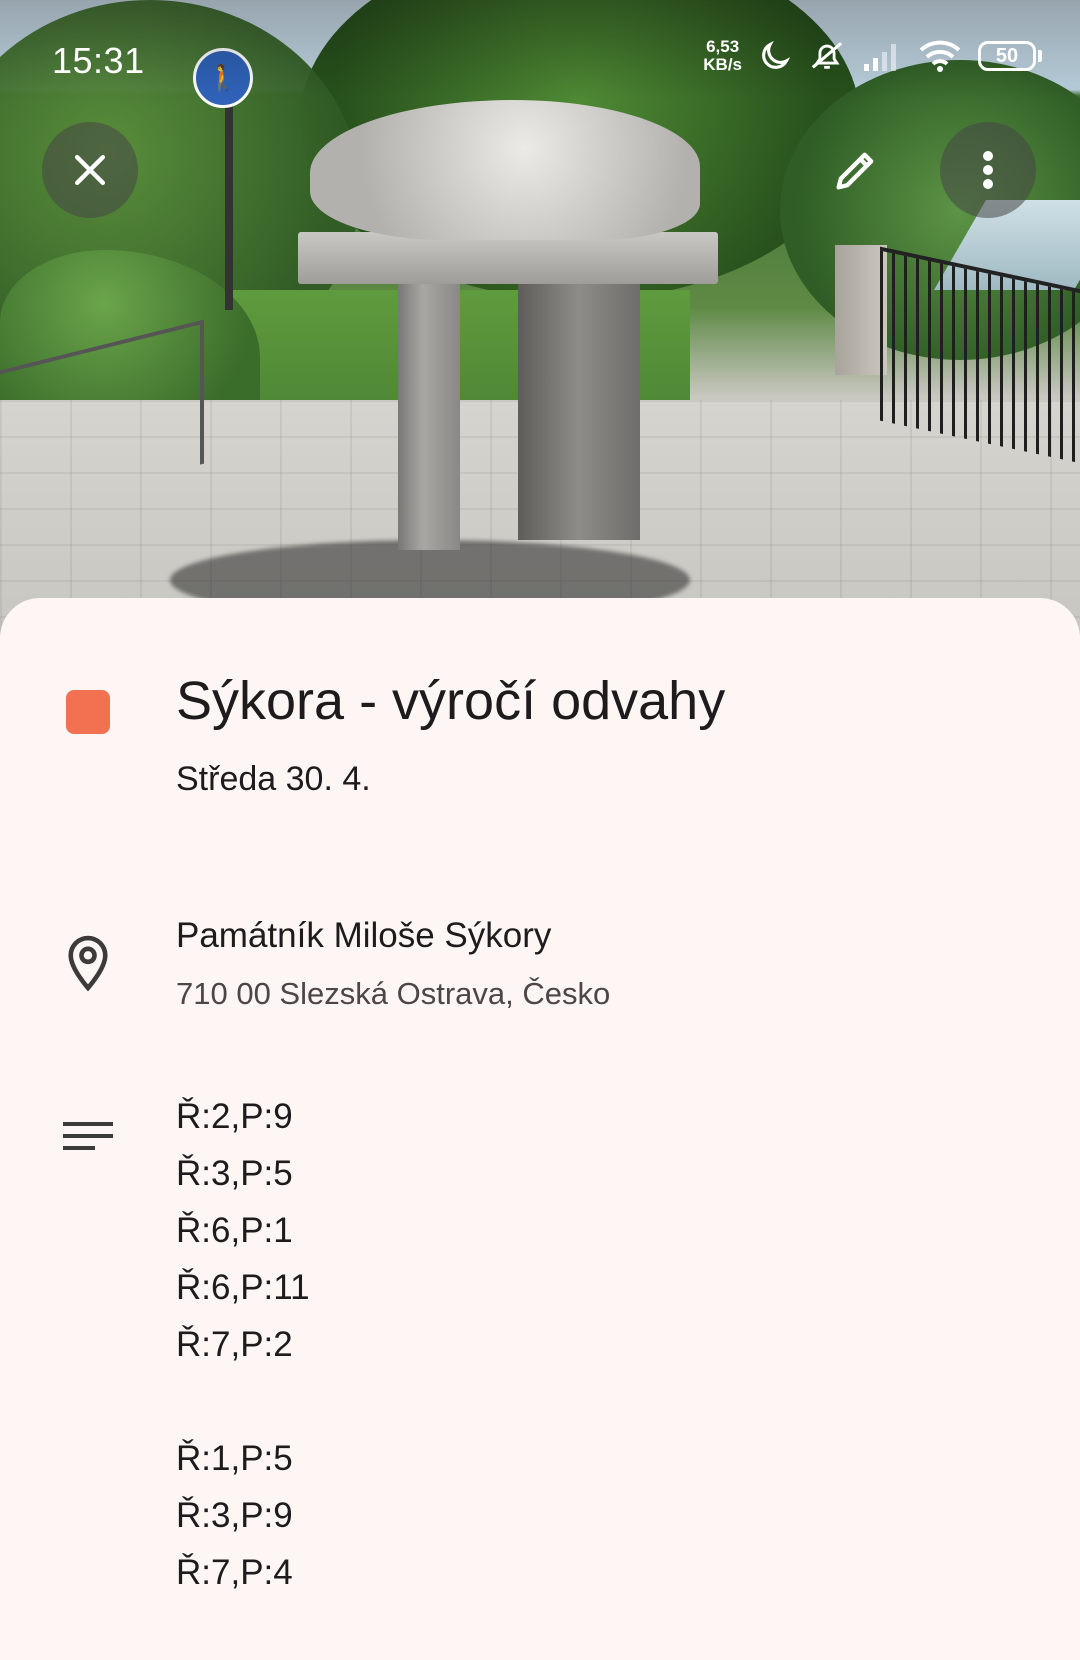 The height and width of the screenshot is (1660, 1080). I want to click on description-line: Ř:3,P:5, so click(234, 1173).